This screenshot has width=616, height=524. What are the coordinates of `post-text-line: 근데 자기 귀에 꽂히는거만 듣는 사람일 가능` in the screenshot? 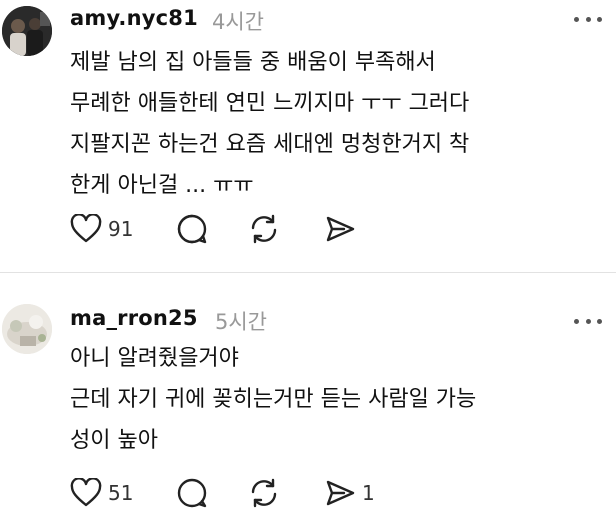 It's located at (273, 399).